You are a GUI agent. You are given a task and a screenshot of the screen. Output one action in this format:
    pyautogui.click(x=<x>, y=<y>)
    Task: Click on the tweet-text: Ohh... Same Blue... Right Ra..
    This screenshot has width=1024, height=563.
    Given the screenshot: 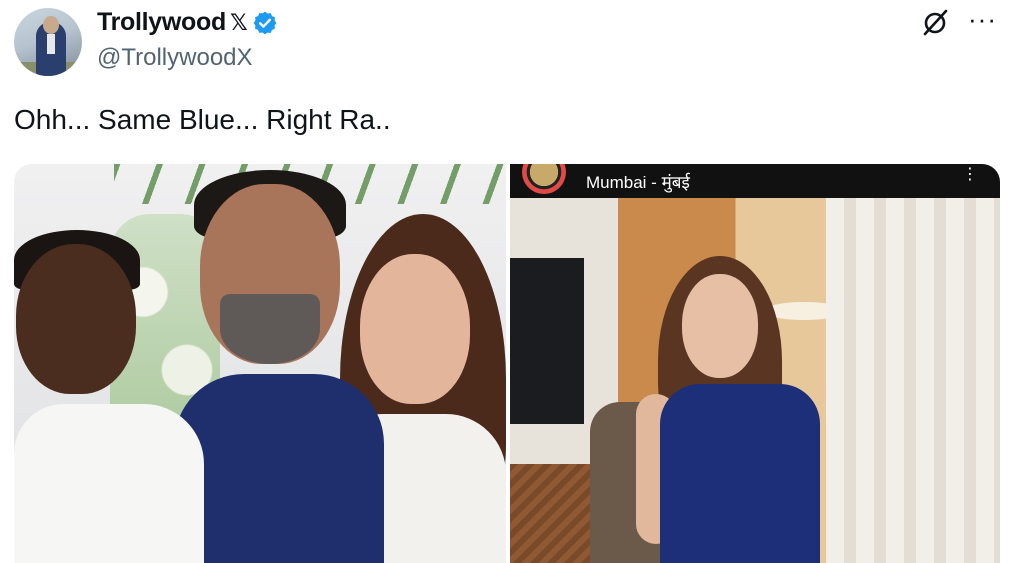 What is the action you would take?
    pyautogui.click(x=202, y=119)
    